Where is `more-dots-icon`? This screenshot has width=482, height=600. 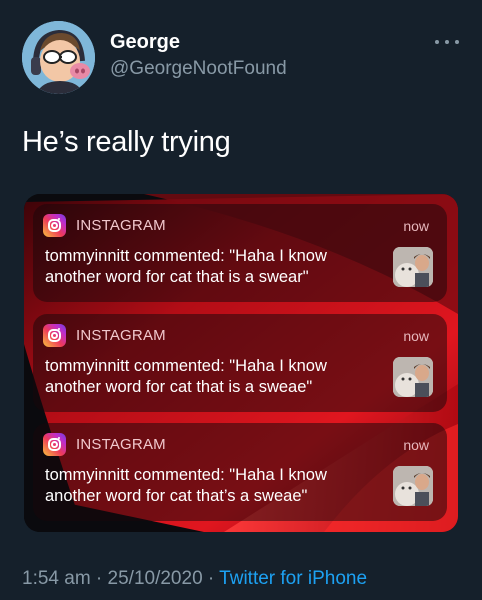 more-dots-icon is located at coordinates (447, 42).